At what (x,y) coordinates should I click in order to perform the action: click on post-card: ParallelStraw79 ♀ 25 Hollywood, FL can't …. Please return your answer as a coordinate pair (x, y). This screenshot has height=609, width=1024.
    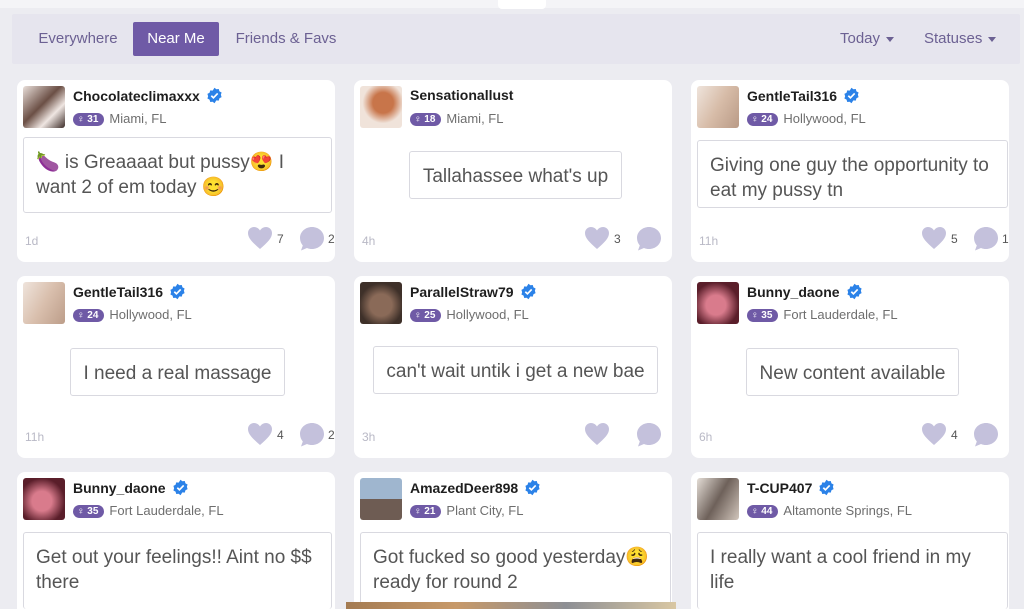
    Looking at the image, I should click on (513, 367).